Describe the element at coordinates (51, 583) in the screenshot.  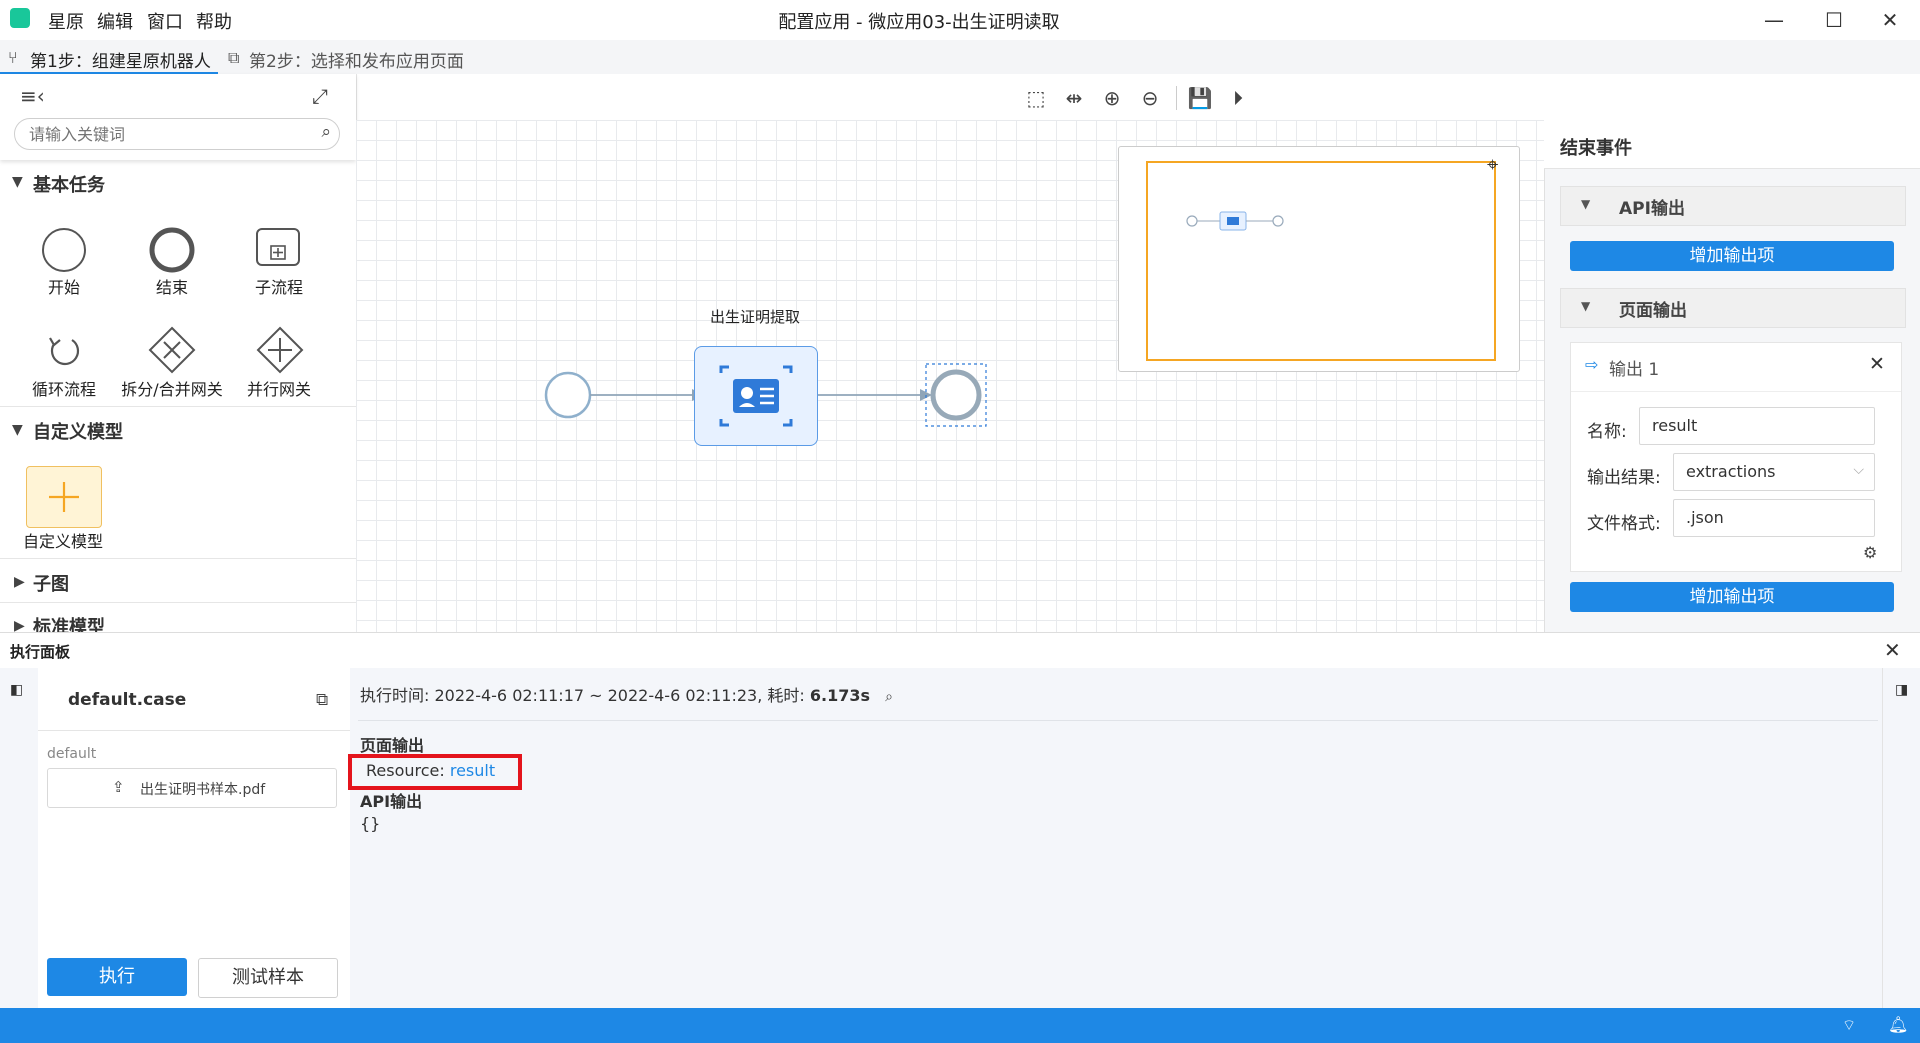
I see `section-subgraph: 子图` at that location.